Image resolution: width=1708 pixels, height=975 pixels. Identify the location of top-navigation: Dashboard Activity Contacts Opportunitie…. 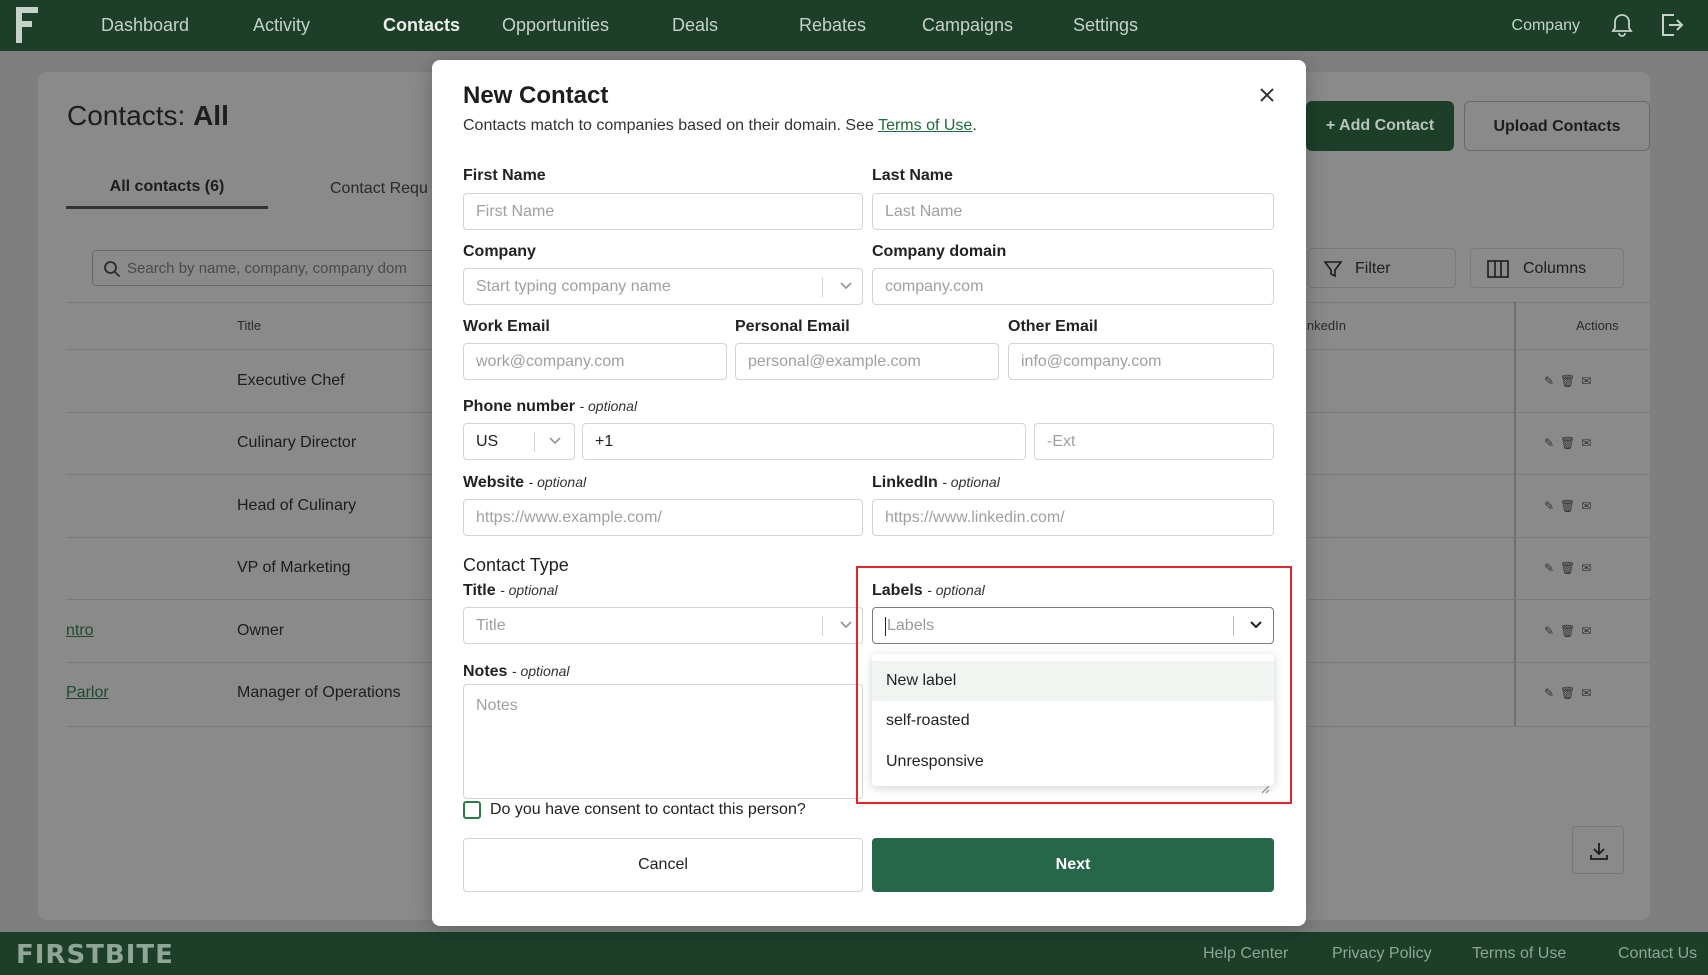
(854, 25).